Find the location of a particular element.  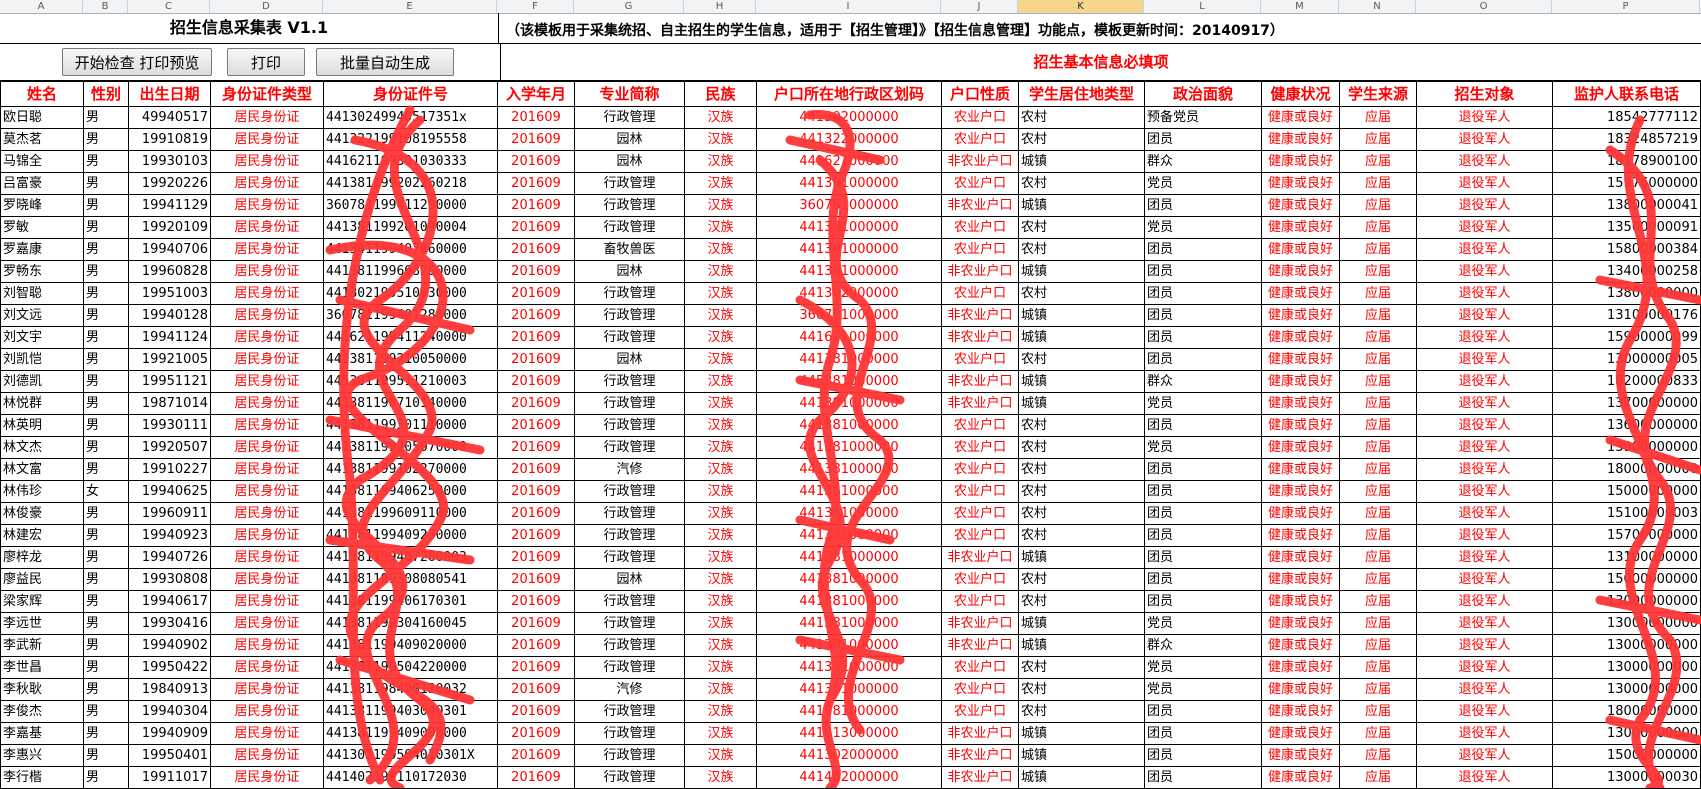

cell-birth-date: 19930111 is located at coordinates (169, 425).